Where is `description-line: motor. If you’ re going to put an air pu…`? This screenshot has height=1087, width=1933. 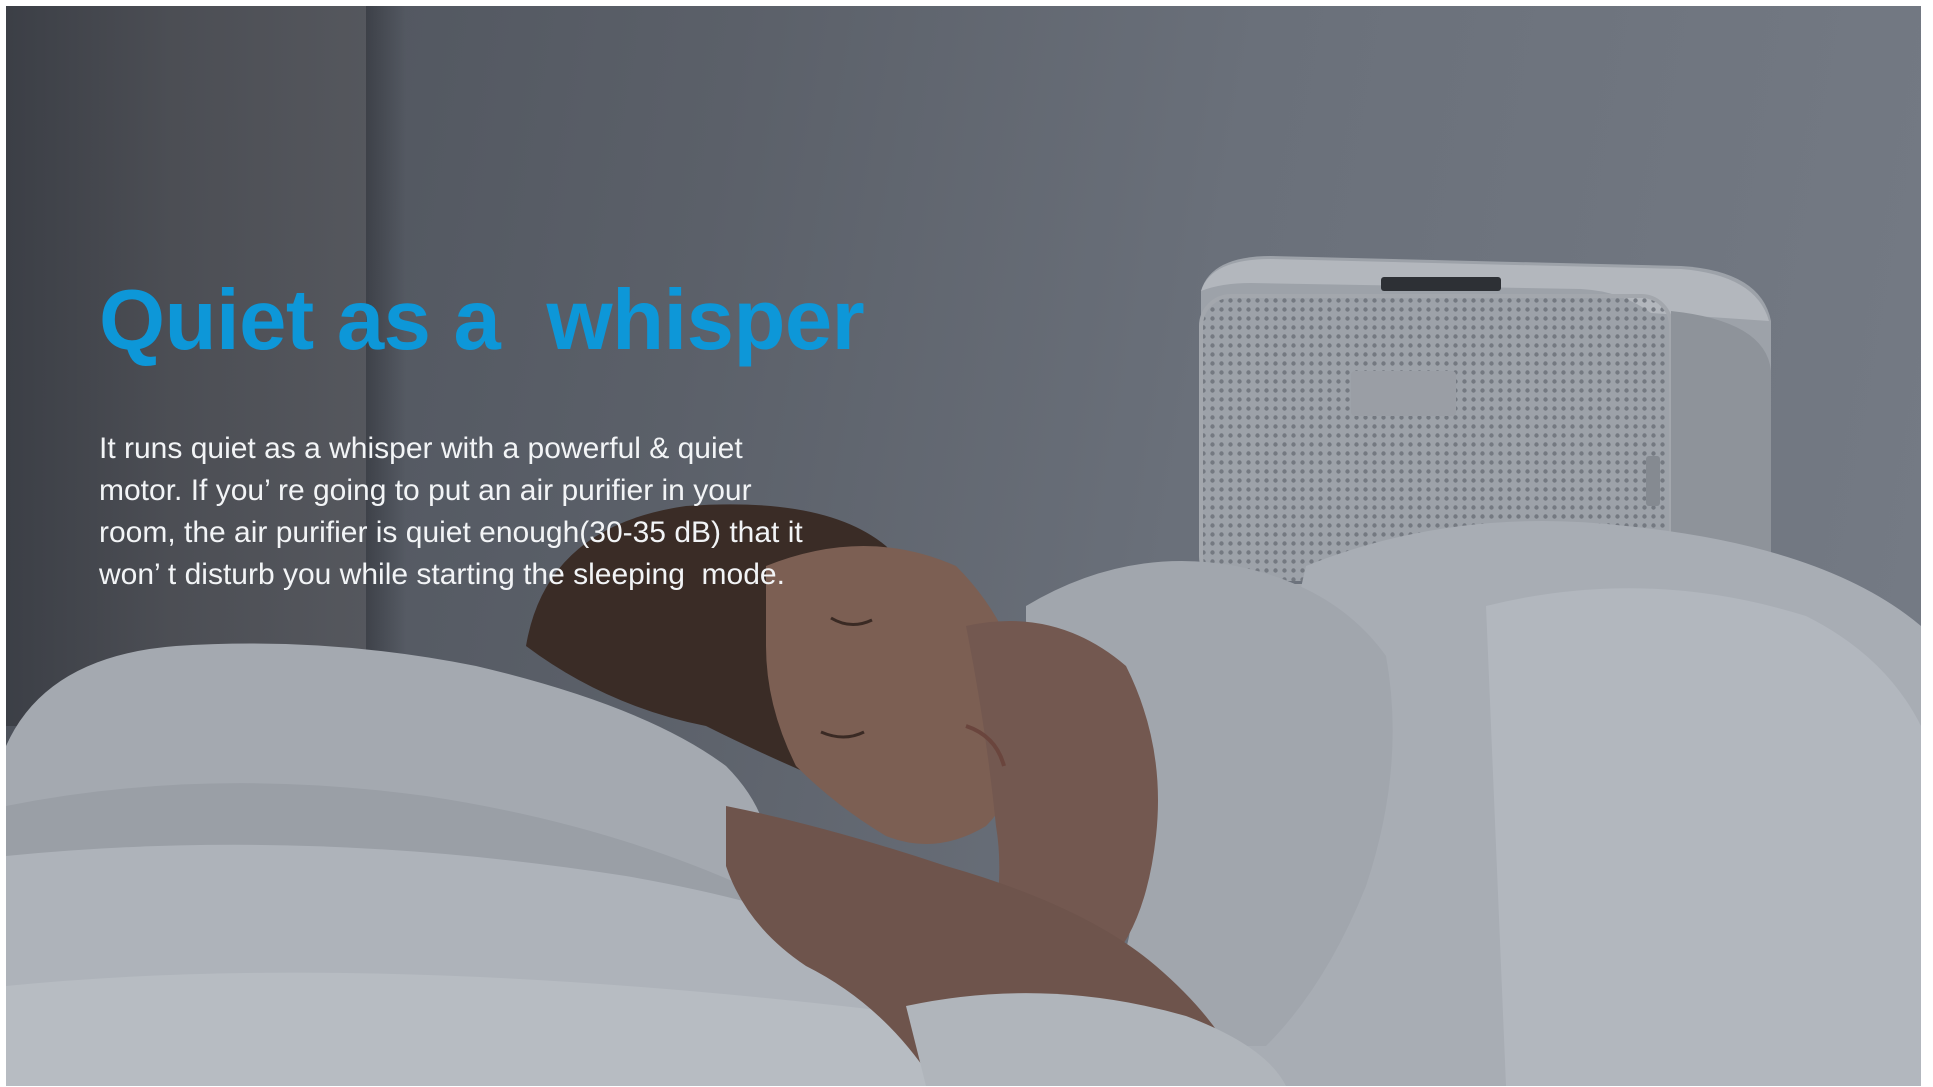
description-line: motor. If you’ re going to put an air pu… is located at coordinates (425, 490).